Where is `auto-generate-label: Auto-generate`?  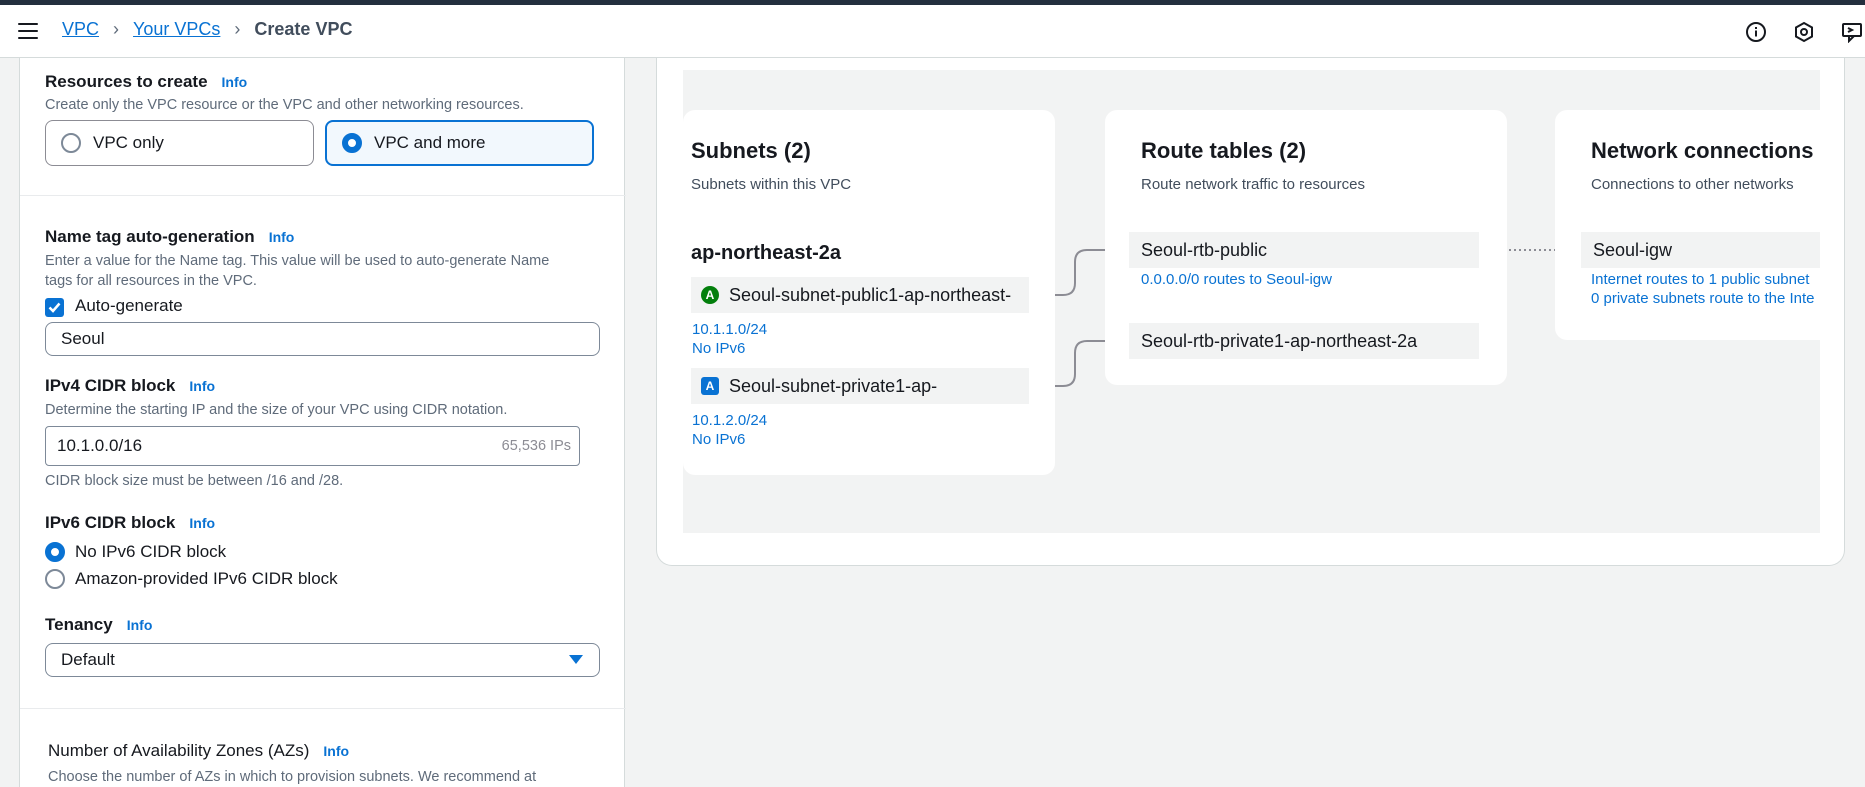
auto-generate-label: Auto-generate is located at coordinates (129, 305).